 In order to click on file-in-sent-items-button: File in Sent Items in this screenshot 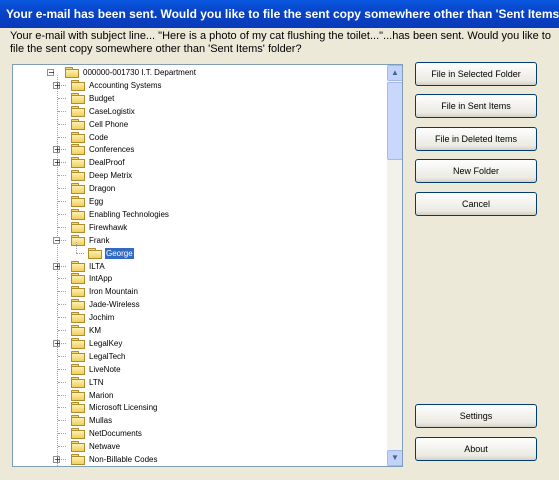, I will do `click(476, 106)`.